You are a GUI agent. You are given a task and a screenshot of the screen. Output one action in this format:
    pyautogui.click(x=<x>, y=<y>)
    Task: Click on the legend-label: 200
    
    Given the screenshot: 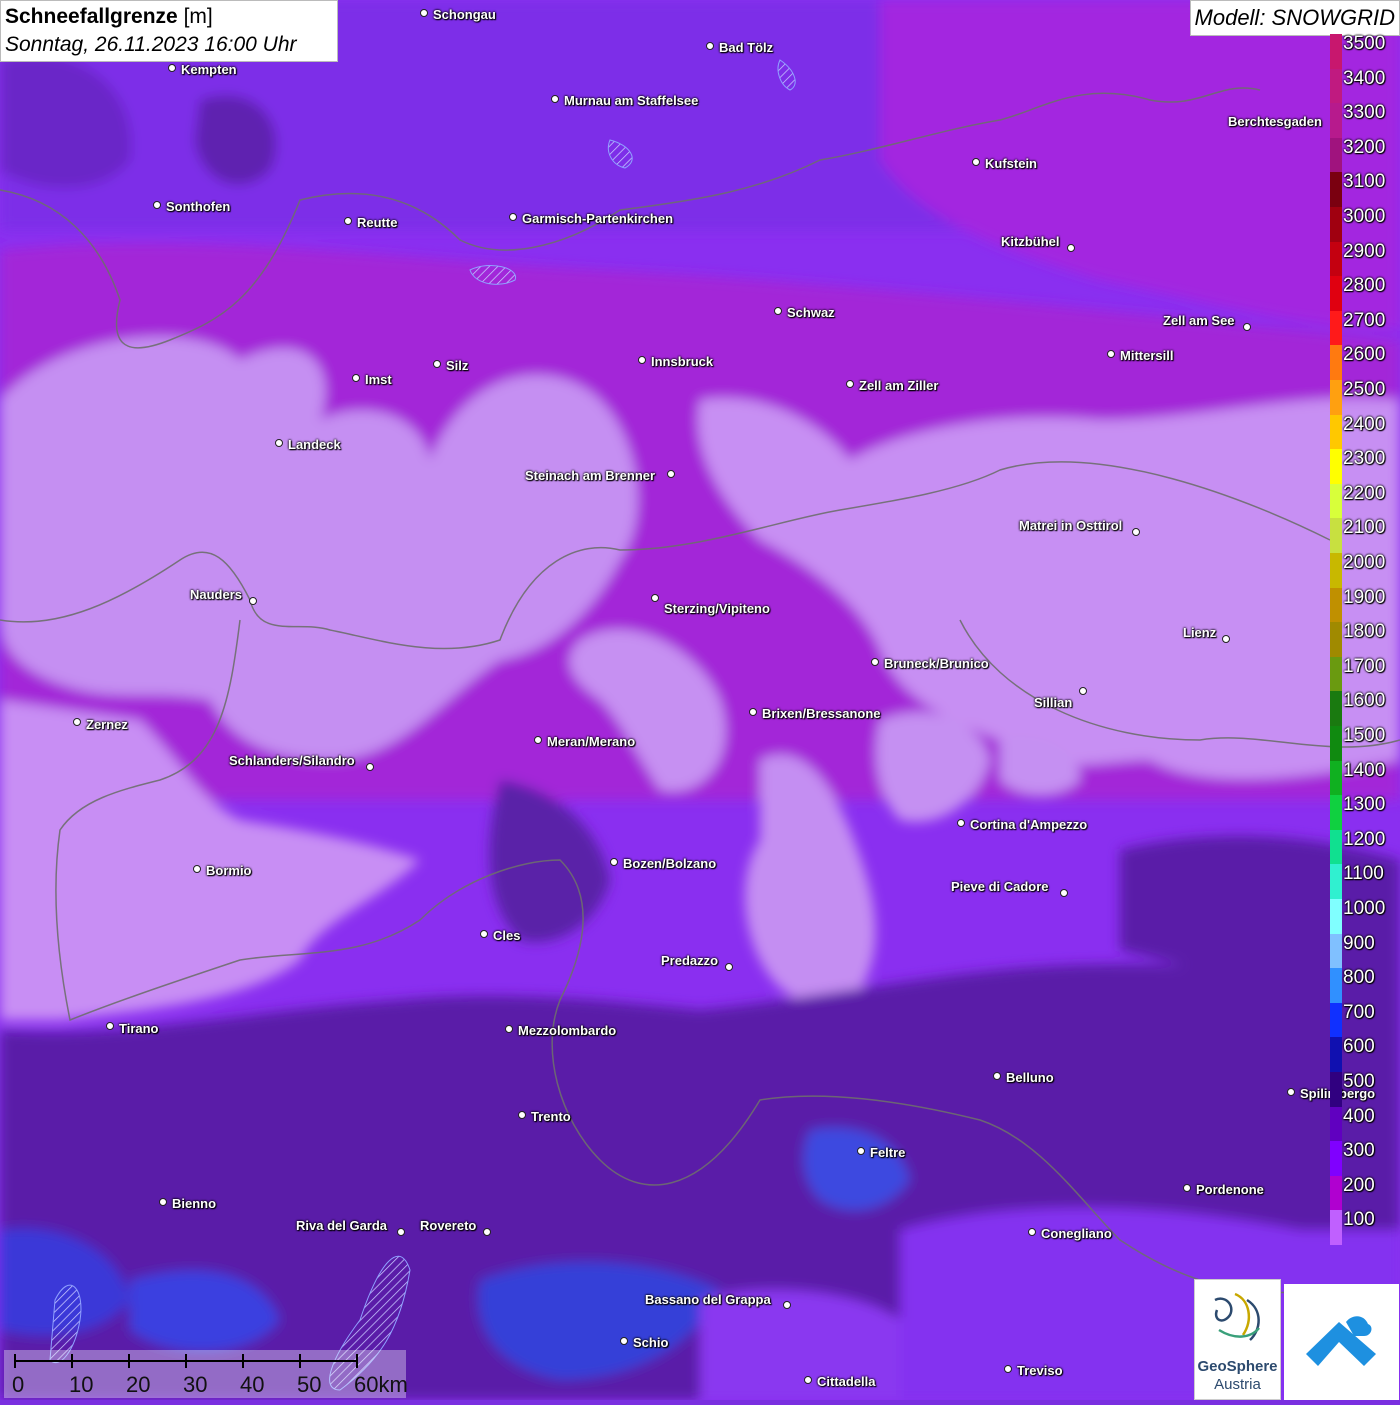 What is the action you would take?
    pyautogui.click(x=1359, y=1185)
    